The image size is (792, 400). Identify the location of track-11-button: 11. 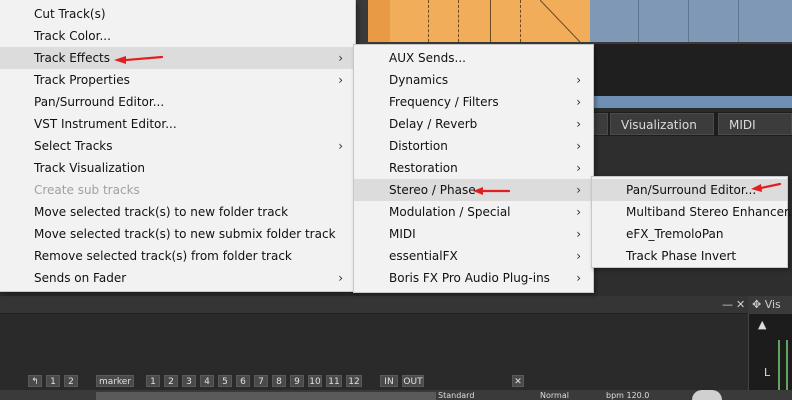
(334, 381).